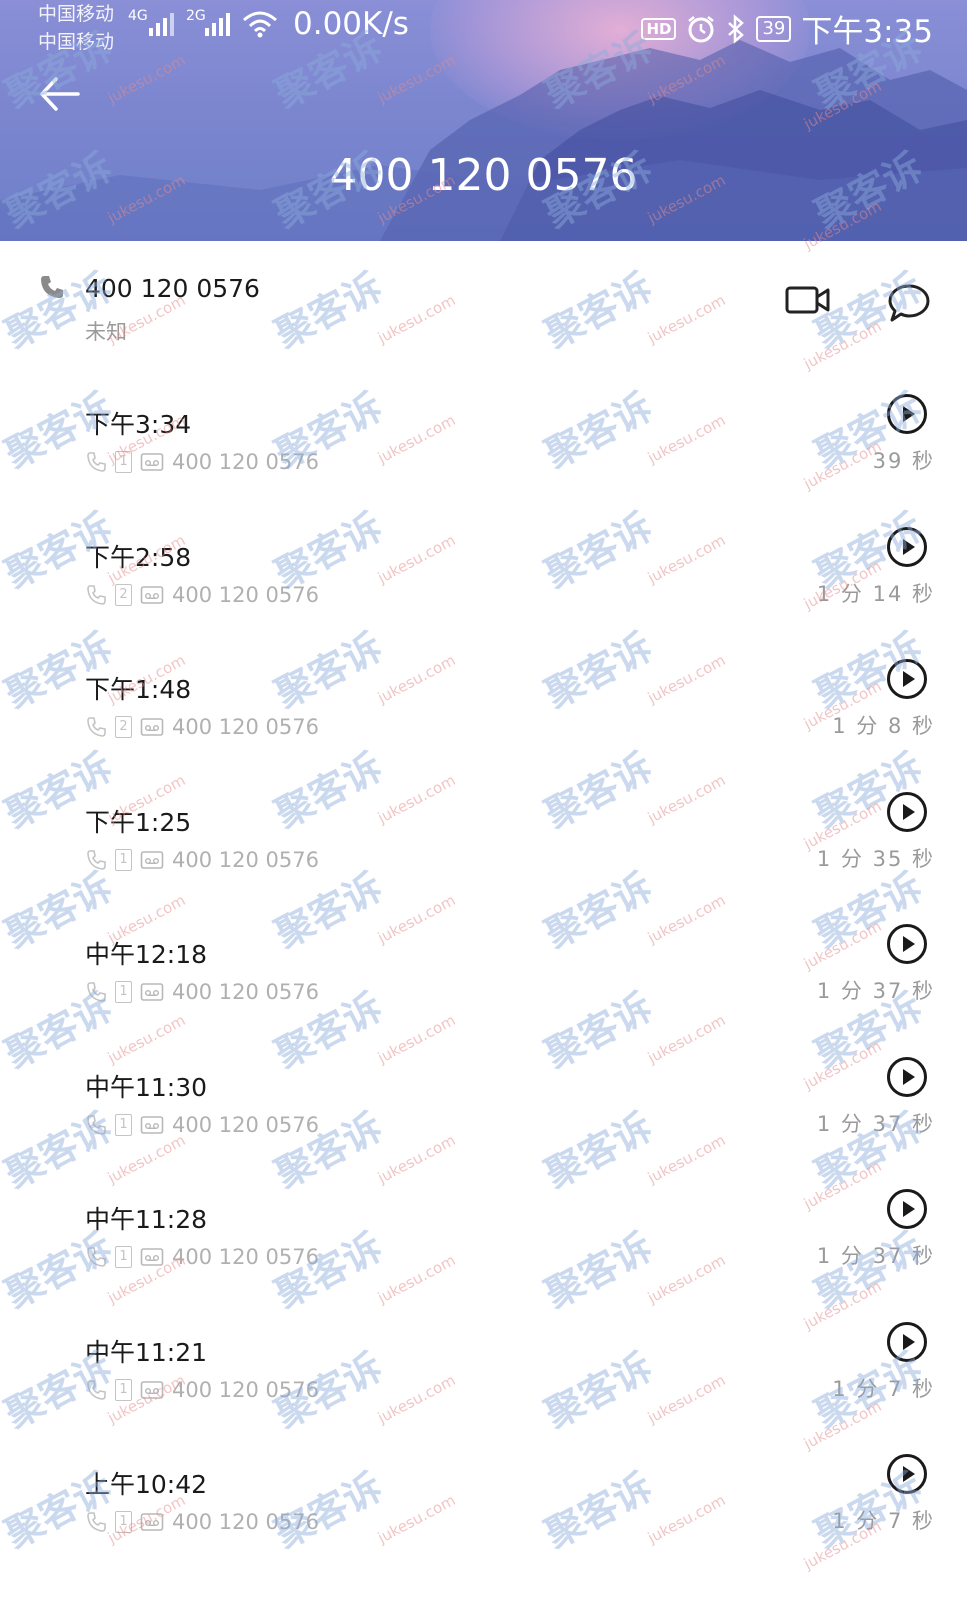 This screenshot has height=1600, width=967. I want to click on call-log-row: 中午11:28 1 400 120 0576 1 分 37 秒, so click(483, 1262).